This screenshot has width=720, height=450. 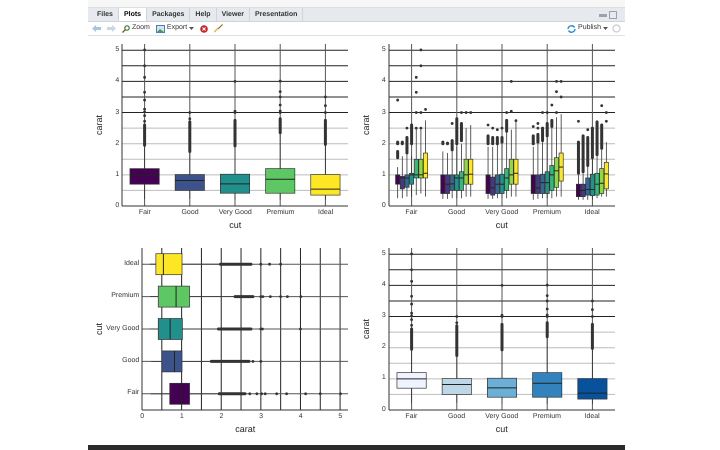 I want to click on minimize-icon, so click(x=603, y=15).